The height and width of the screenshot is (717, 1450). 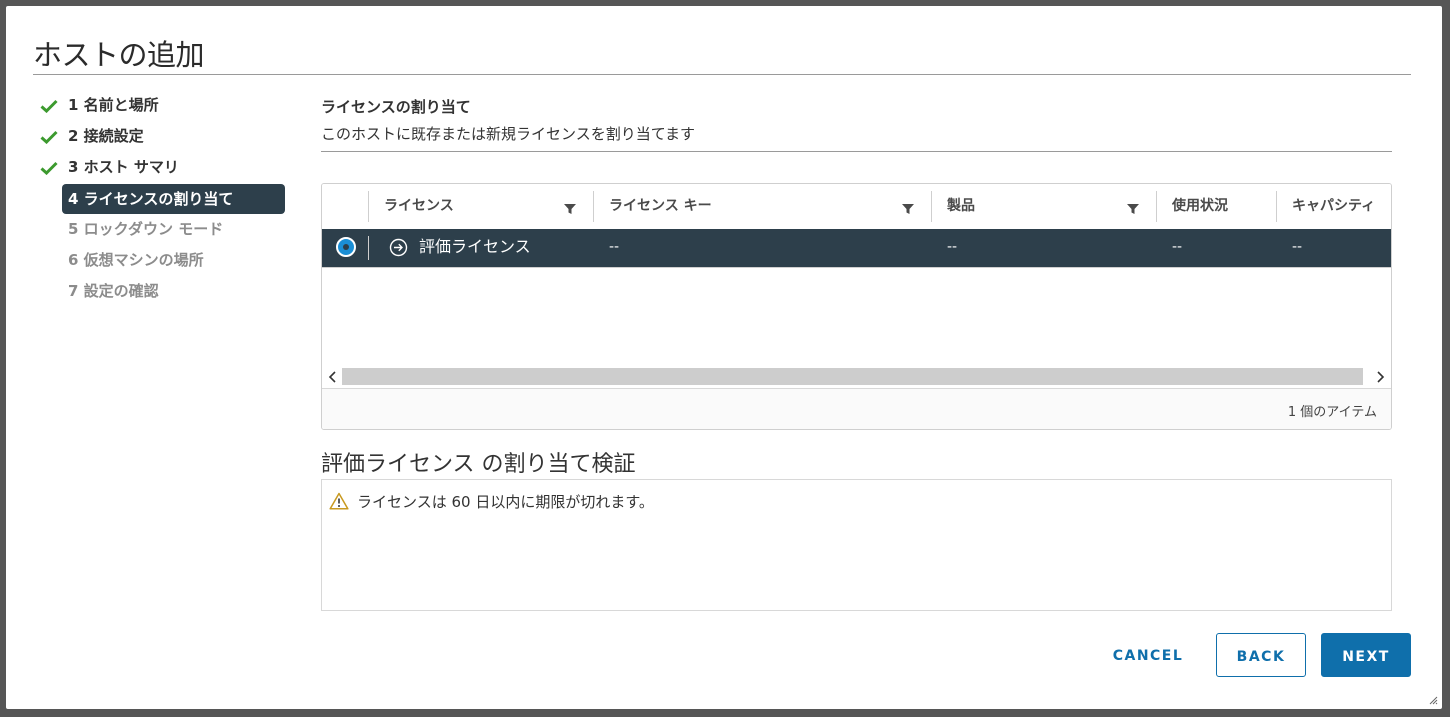 I want to click on section-description: このホストに既存または新規ライセンスを割り当てます, so click(x=508, y=134).